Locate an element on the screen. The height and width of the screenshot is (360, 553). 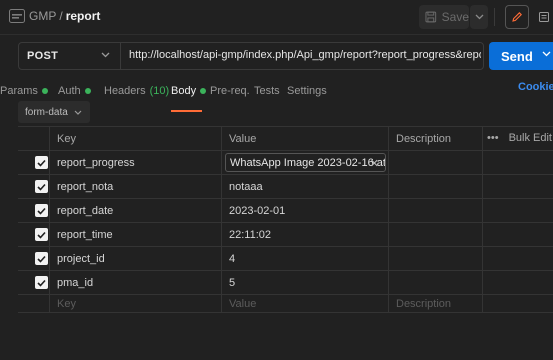
tab-settings-label: Settings is located at coordinates (307, 91).